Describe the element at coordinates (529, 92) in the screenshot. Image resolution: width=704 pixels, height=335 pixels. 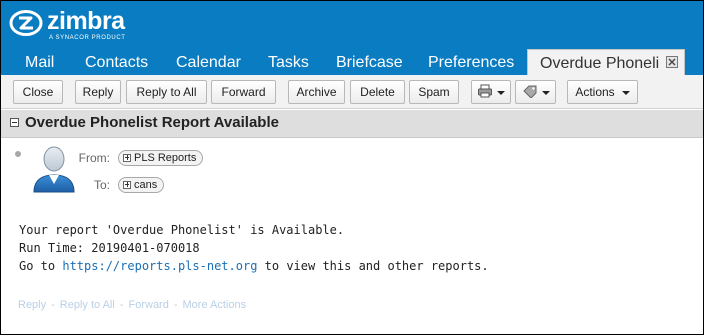
I see `tag-icon` at that location.